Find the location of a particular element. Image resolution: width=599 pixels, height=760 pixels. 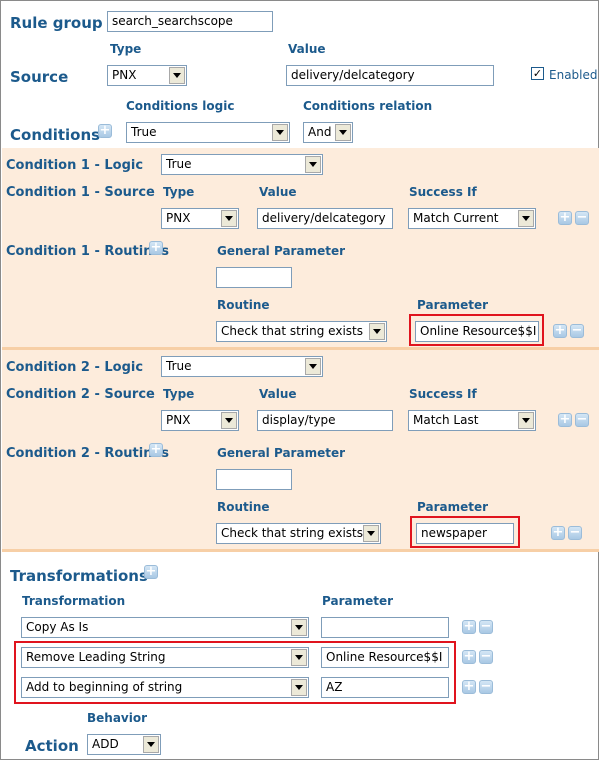

rule-group-input: search_searchscope is located at coordinates (190, 21).